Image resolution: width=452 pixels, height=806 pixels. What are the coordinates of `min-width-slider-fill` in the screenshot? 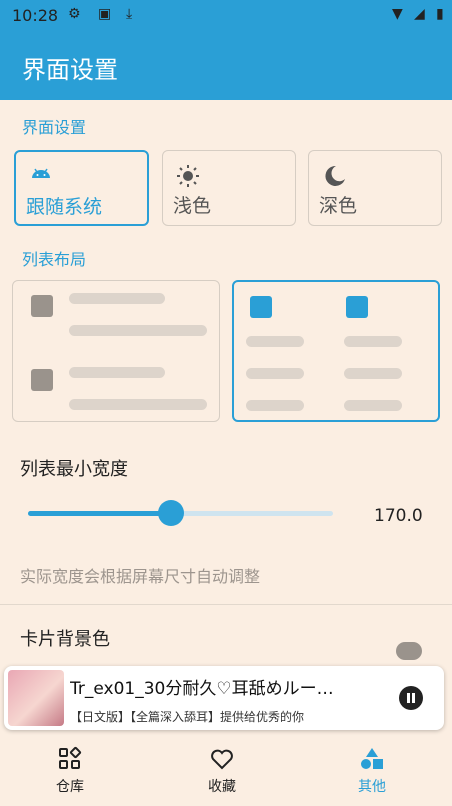 It's located at (100, 513).